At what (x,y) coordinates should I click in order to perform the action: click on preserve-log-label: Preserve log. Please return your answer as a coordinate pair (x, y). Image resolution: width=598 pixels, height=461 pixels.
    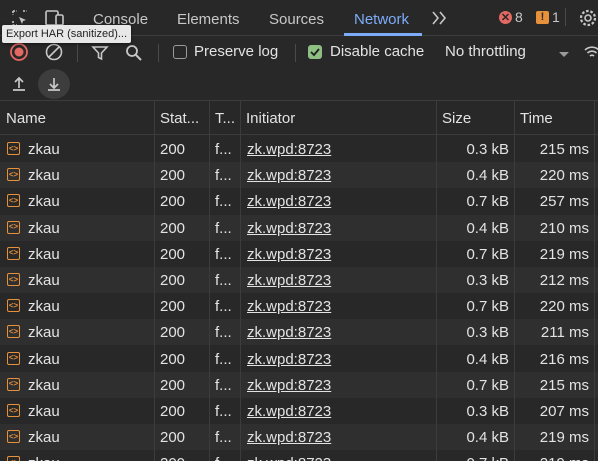
    Looking at the image, I should click on (236, 51).